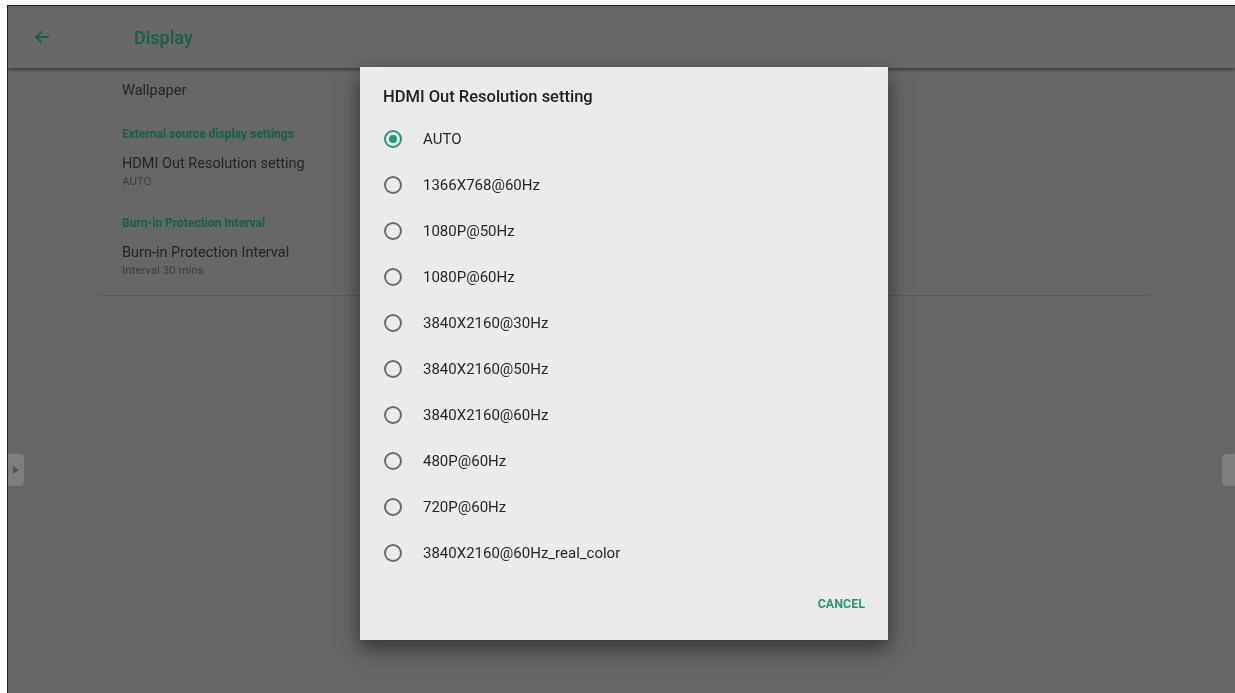 The height and width of the screenshot is (693, 1235). Describe the element at coordinates (624, 507) in the screenshot. I see `radio-option: 720P@60Hz` at that location.